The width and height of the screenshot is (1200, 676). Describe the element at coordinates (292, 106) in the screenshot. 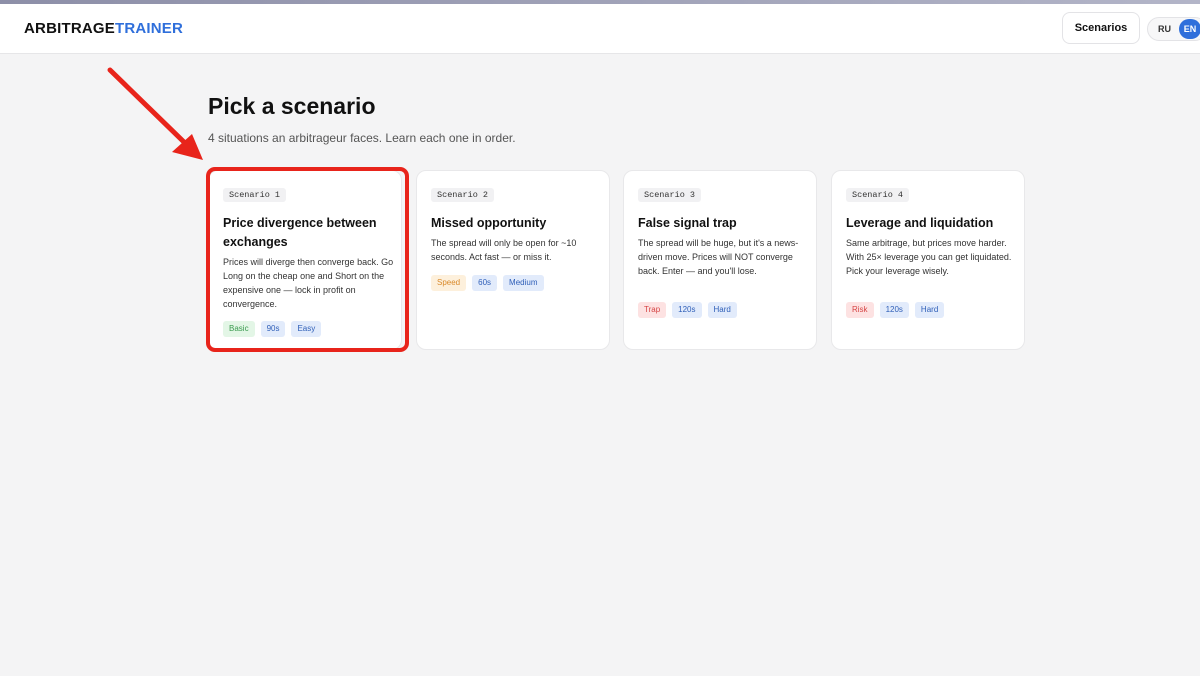

I see `page-title: Pick a scenario` at that location.